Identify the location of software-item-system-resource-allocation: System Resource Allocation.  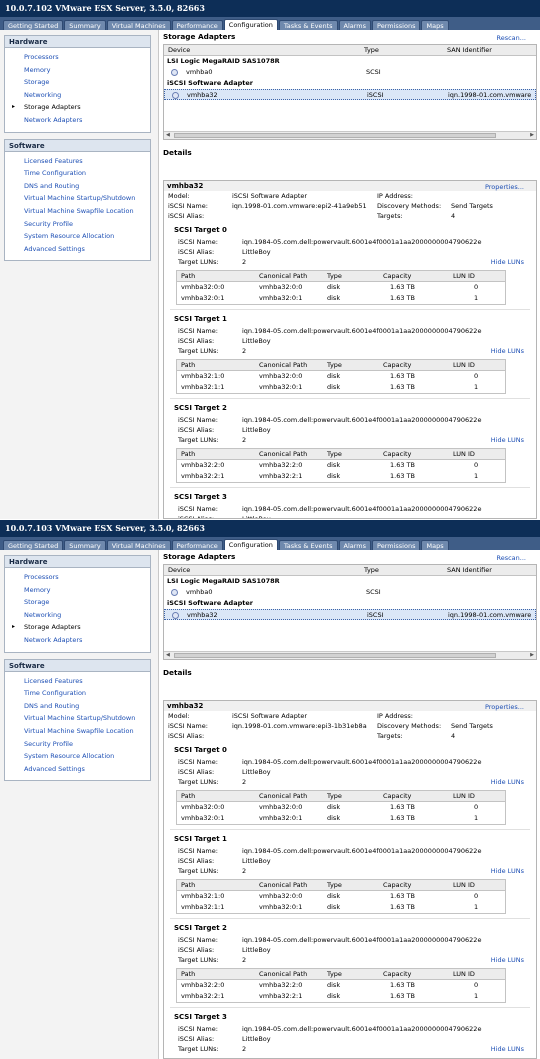
(77, 756).